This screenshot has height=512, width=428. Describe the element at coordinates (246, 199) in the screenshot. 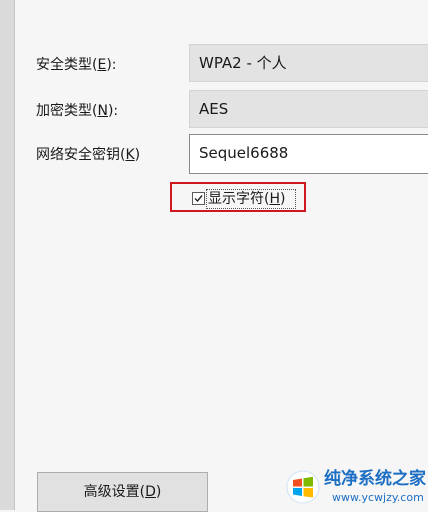

I see `show-characters-label: 显示字符(H)` at that location.